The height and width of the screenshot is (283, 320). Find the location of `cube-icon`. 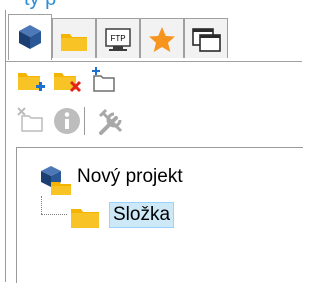

cube-icon is located at coordinates (30, 37).